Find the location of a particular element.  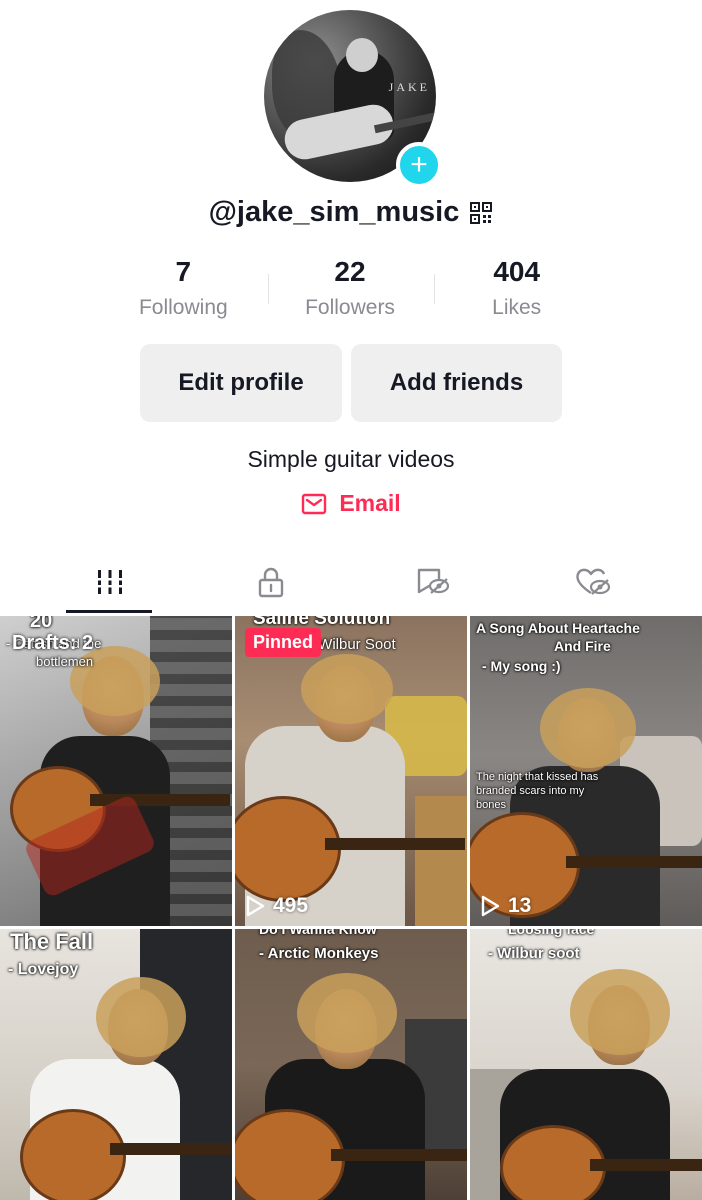

video-title: The Fall is located at coordinates (52, 941).